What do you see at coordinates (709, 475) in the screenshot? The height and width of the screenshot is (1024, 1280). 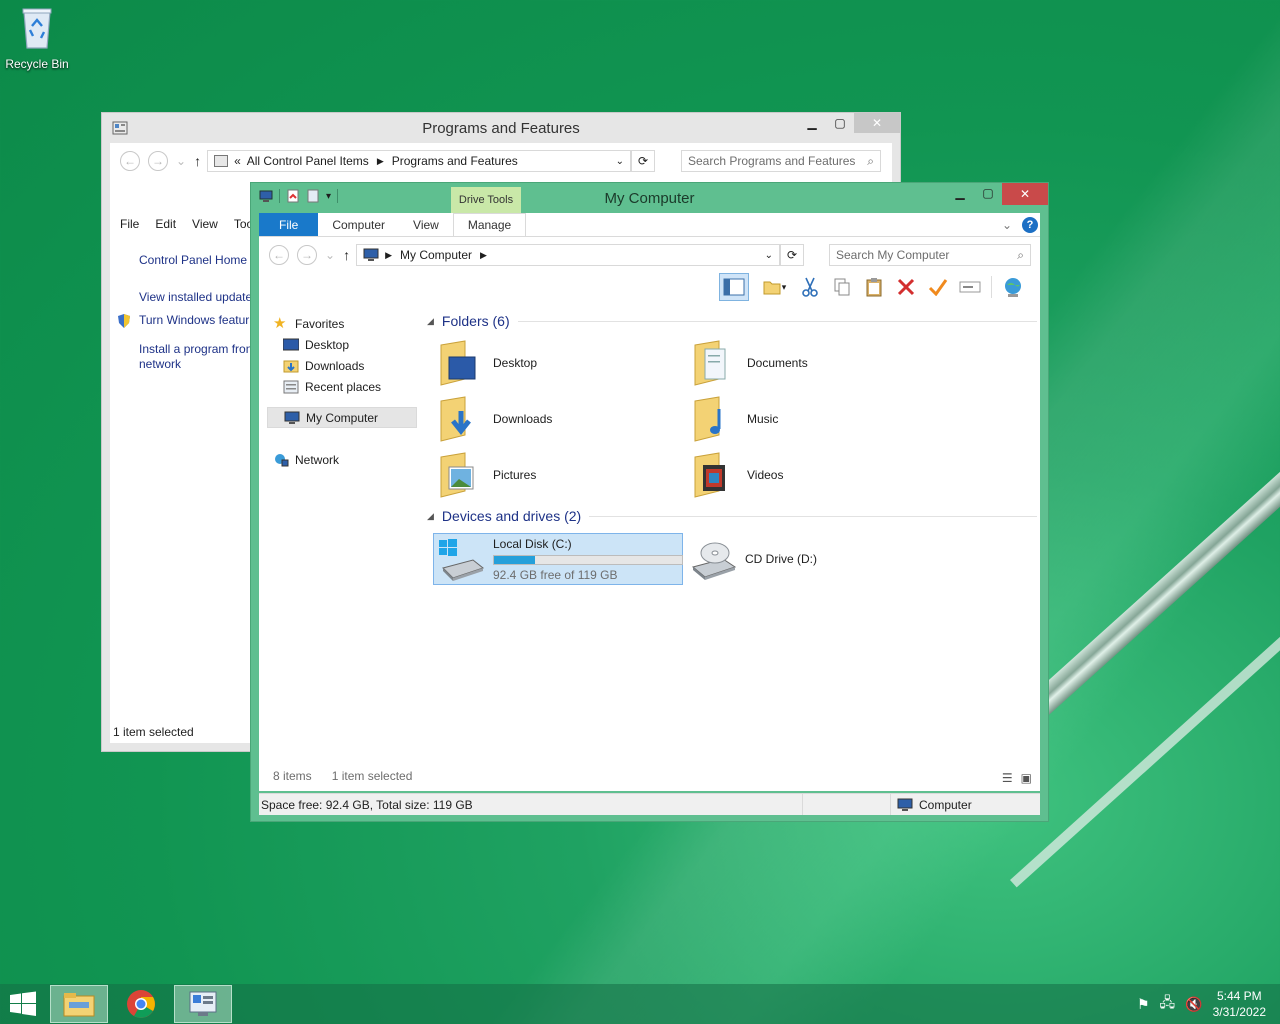 I see `videos-folder-icon` at bounding box center [709, 475].